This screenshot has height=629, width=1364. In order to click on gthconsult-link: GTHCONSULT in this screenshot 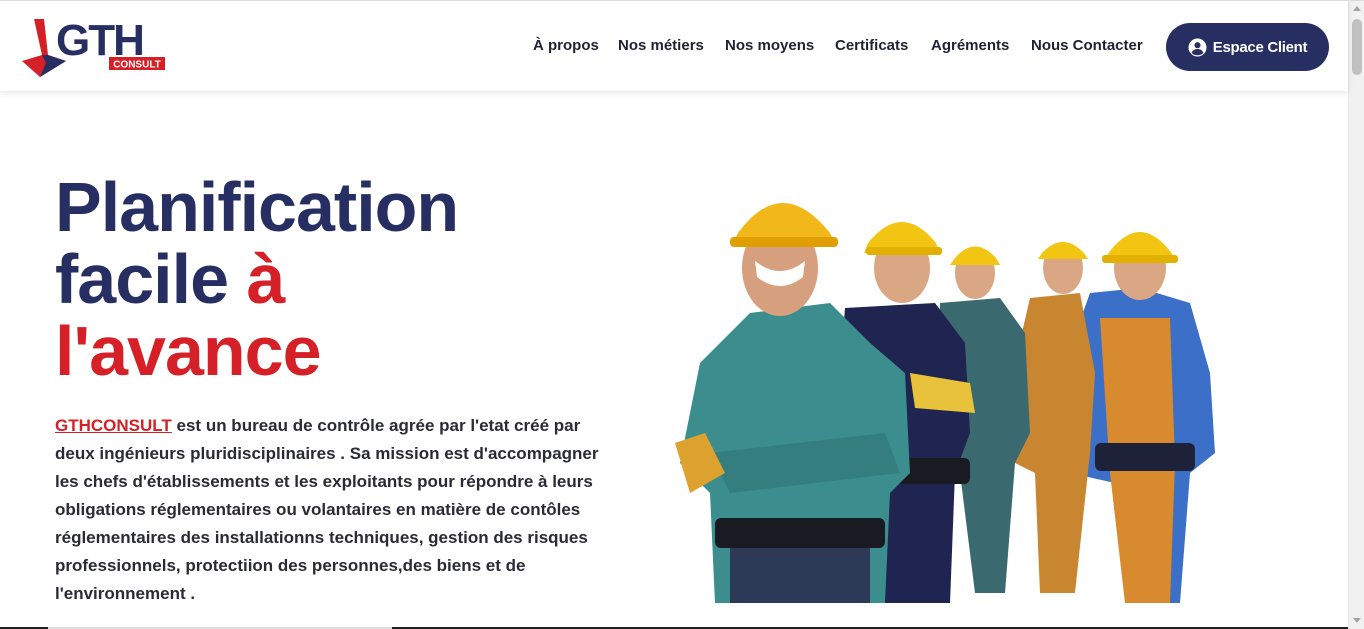, I will do `click(113, 425)`.